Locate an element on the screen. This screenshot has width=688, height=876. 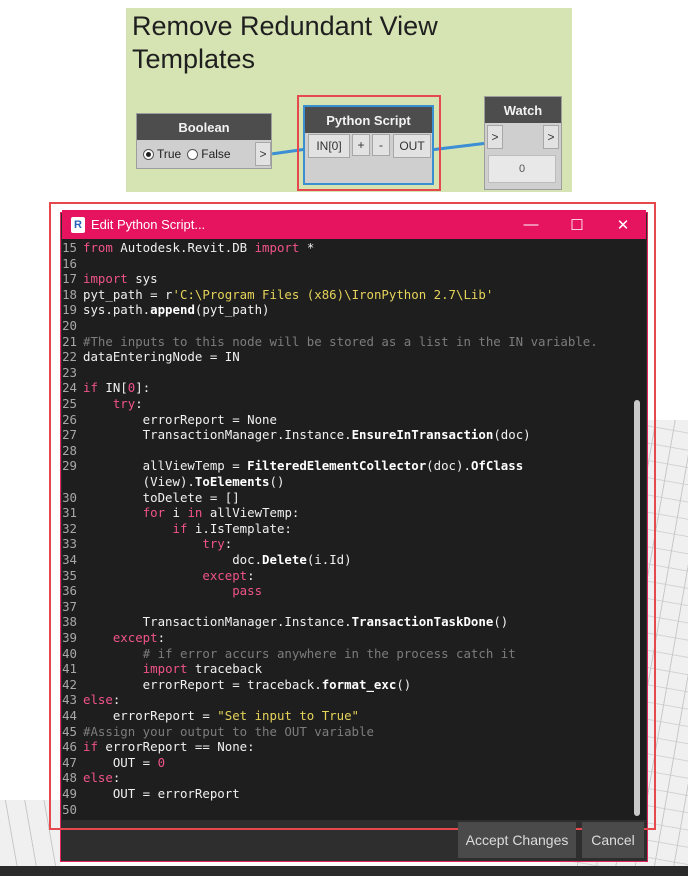
code-line: 42 errorReport = traceback.format_exc() is located at coordinates (236, 685).